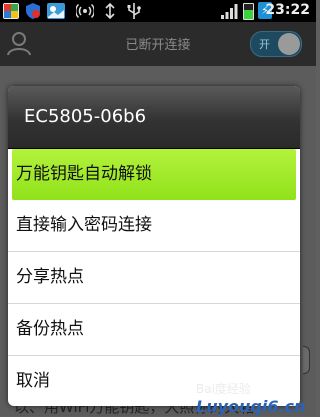 This screenshot has width=320, height=417. What do you see at coordinates (248, 11) in the screenshot?
I see `battery-icon` at bounding box center [248, 11].